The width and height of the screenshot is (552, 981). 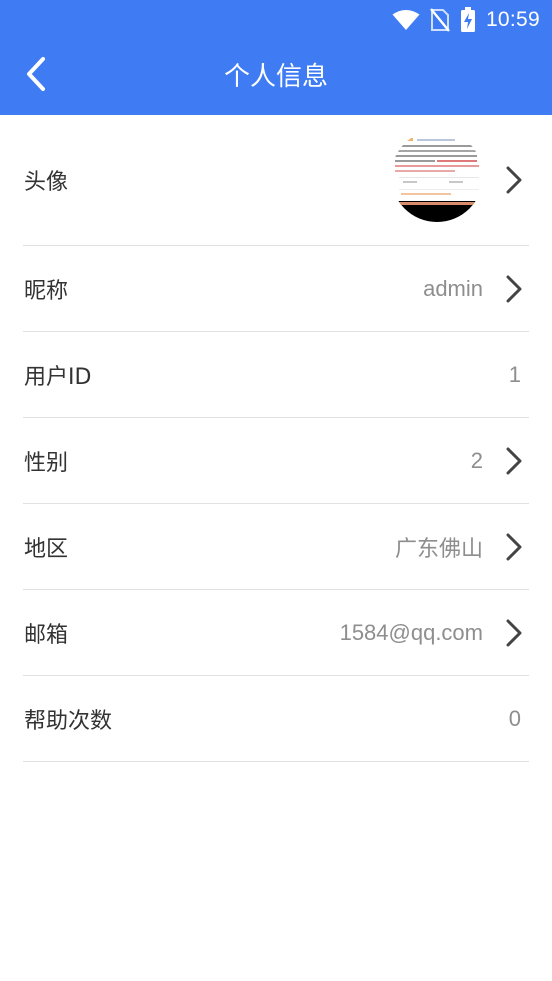 I want to click on email-label: 邮箱, so click(x=46, y=635).